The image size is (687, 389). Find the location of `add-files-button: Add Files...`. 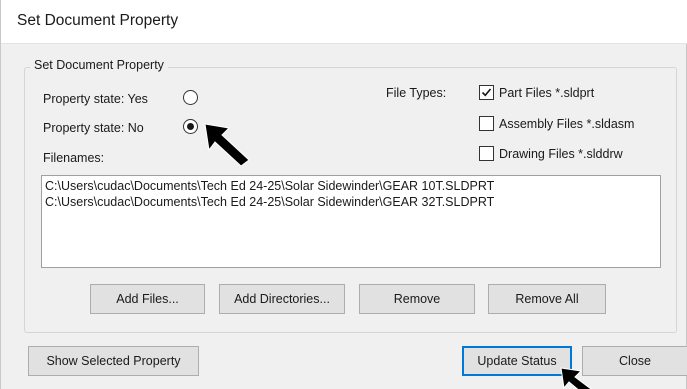

add-files-button: Add Files... is located at coordinates (147, 299).